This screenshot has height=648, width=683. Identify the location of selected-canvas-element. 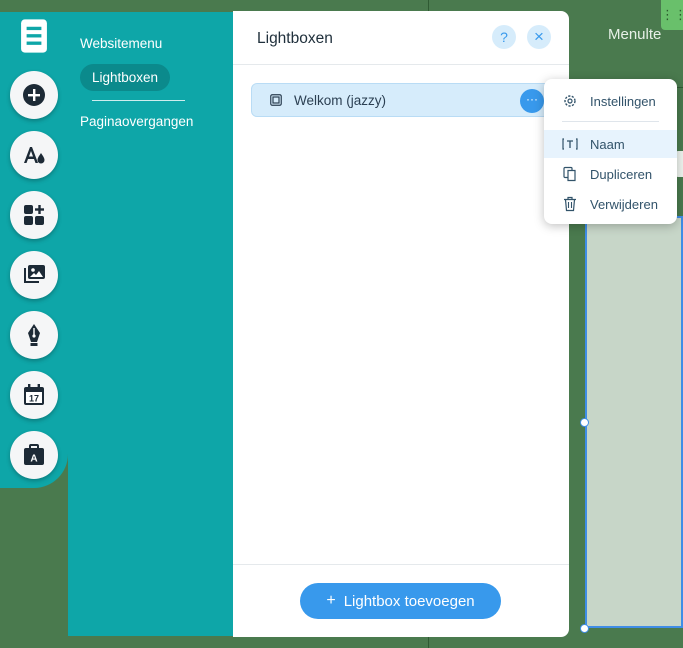
(634, 422).